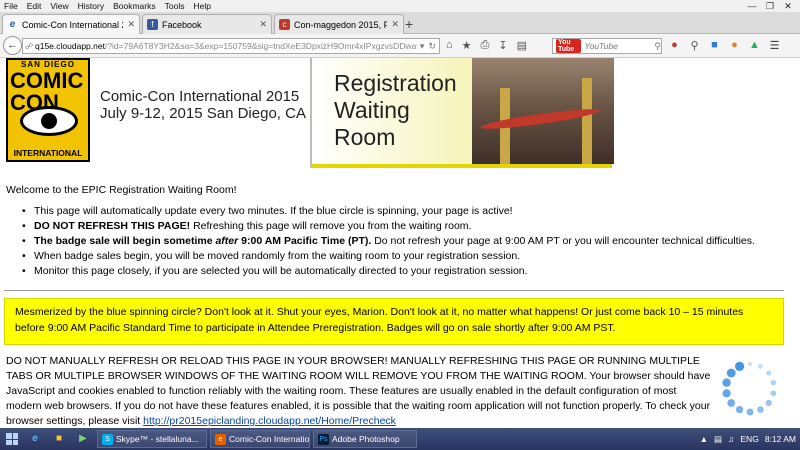 This screenshot has width=800, height=450. Describe the element at coordinates (135, 6) in the screenshot. I see `menu-bookmarks: Bookmarks` at that location.